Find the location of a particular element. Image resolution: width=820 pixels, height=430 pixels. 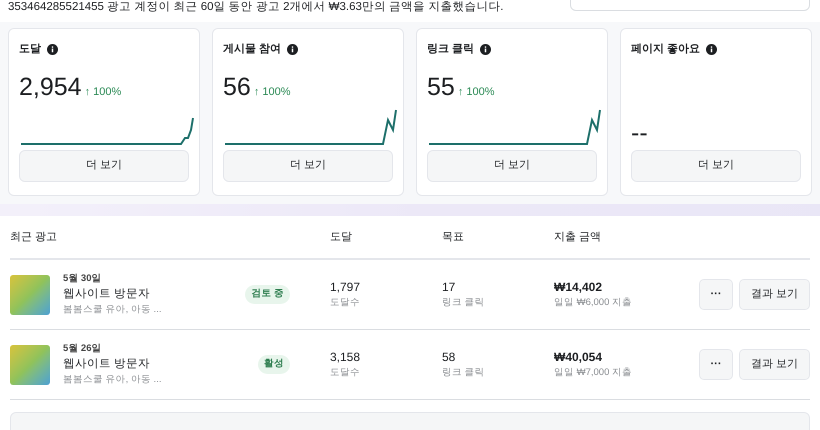

column-header: 지출 금액 is located at coordinates (578, 237).